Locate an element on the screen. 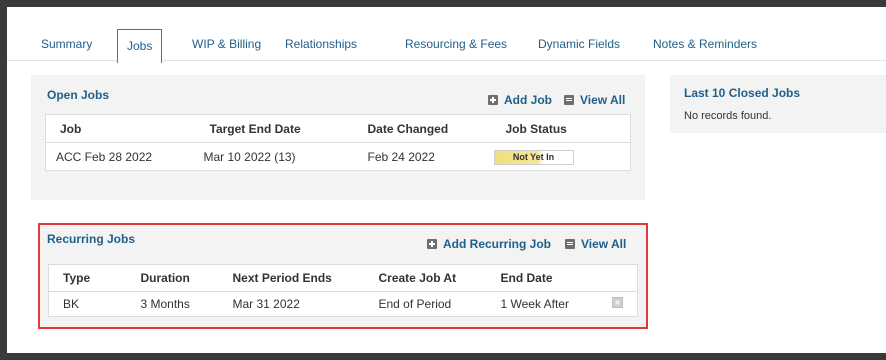 Image resolution: width=886 pixels, height=360 pixels. view-all-jobs-button: View All is located at coordinates (594, 100).